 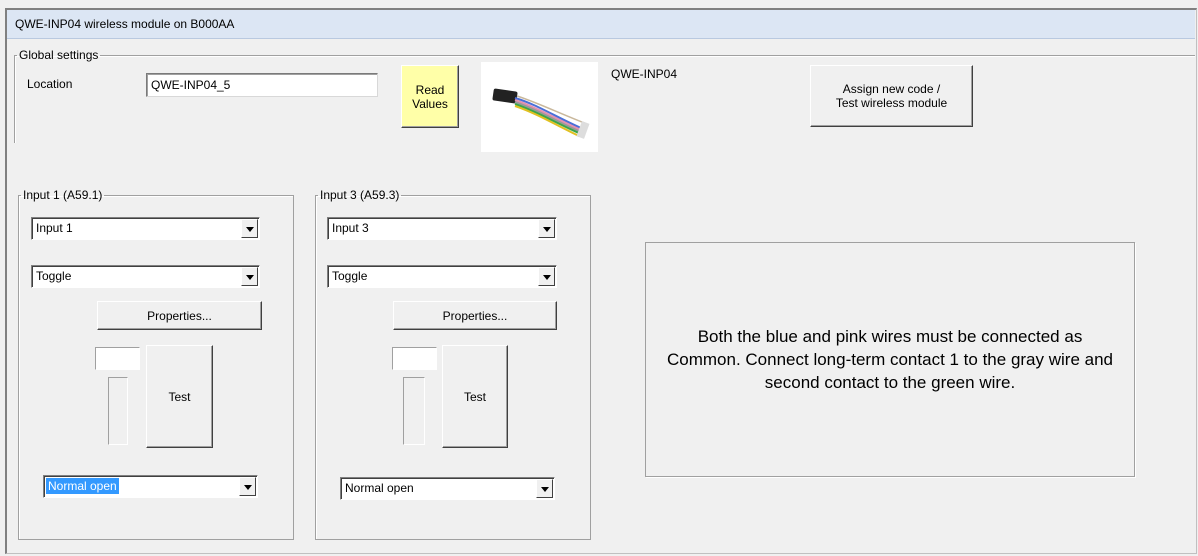 I want to click on window-titlebar: QWE-INP04 wireless module on B000AA, so click(x=601, y=24).